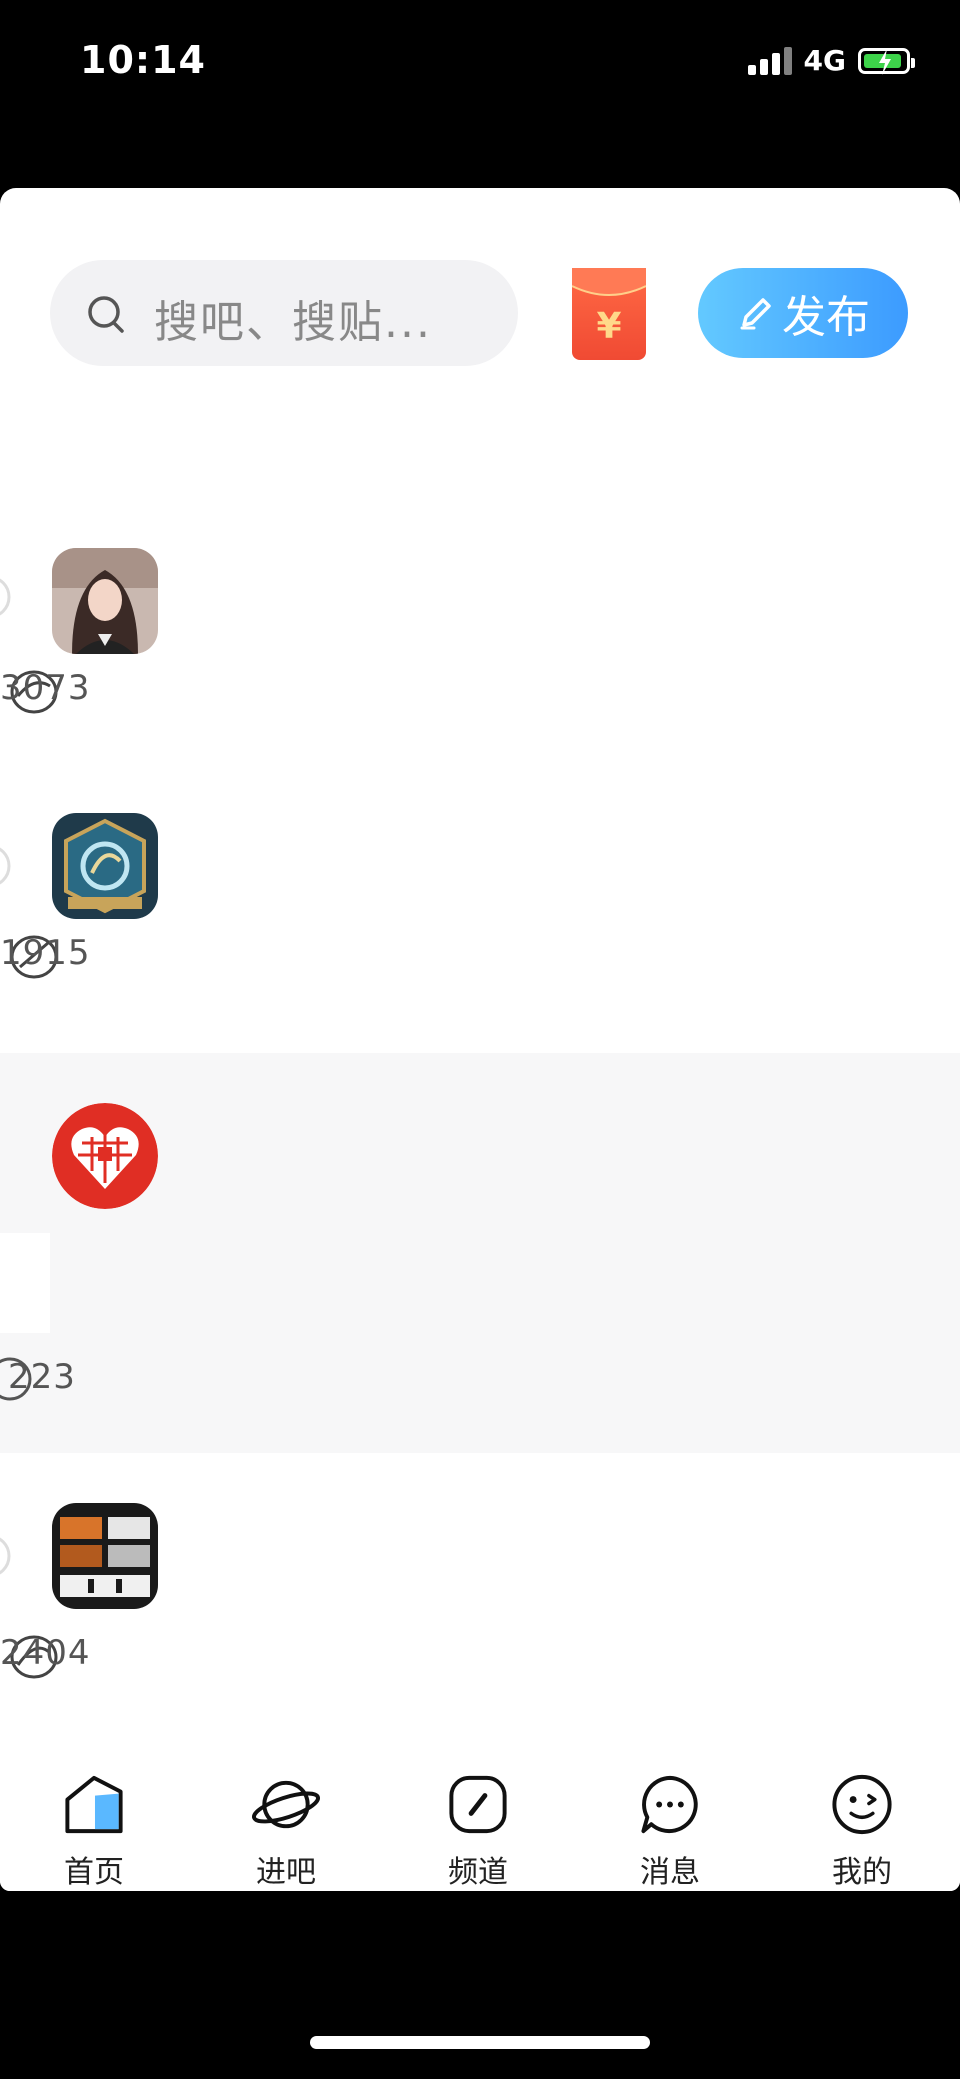  I want to click on tab-label: 消息, so click(670, 1872).